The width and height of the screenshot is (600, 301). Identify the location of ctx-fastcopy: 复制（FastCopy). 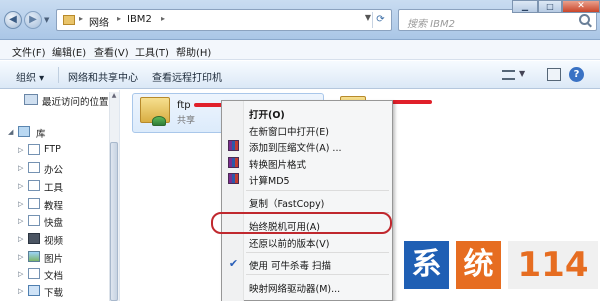
(286, 203).